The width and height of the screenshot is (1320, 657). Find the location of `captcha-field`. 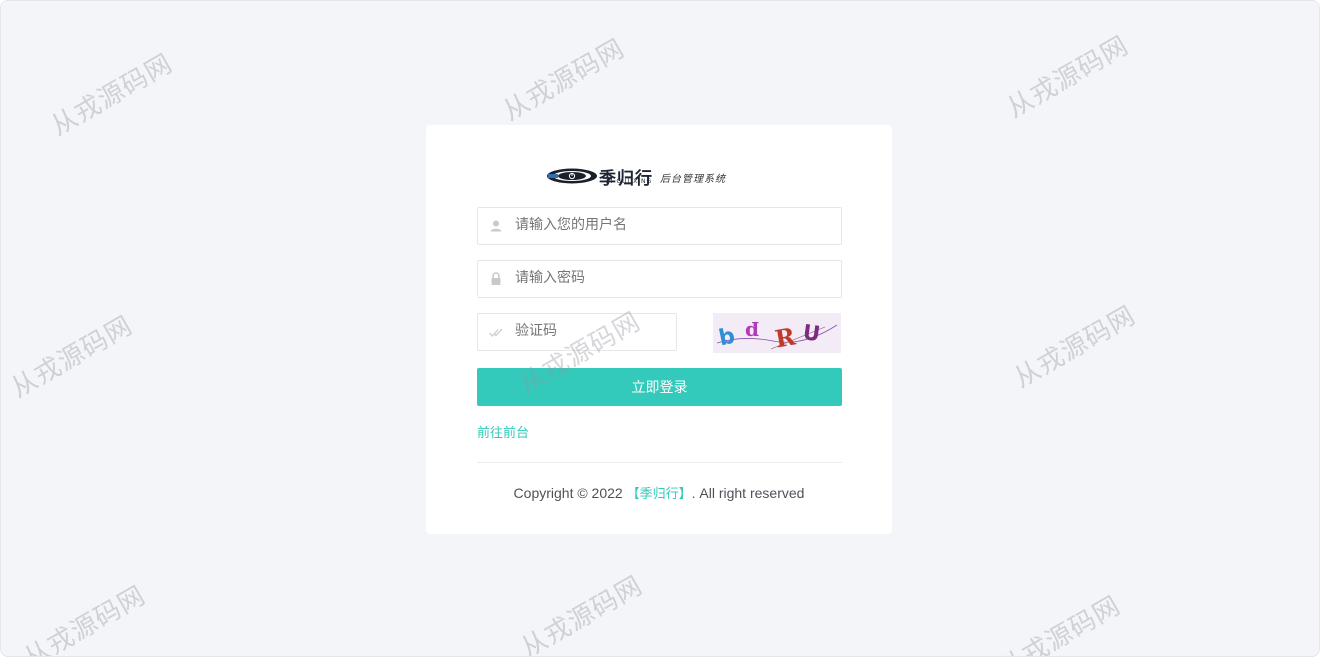

captcha-field is located at coordinates (577, 332).